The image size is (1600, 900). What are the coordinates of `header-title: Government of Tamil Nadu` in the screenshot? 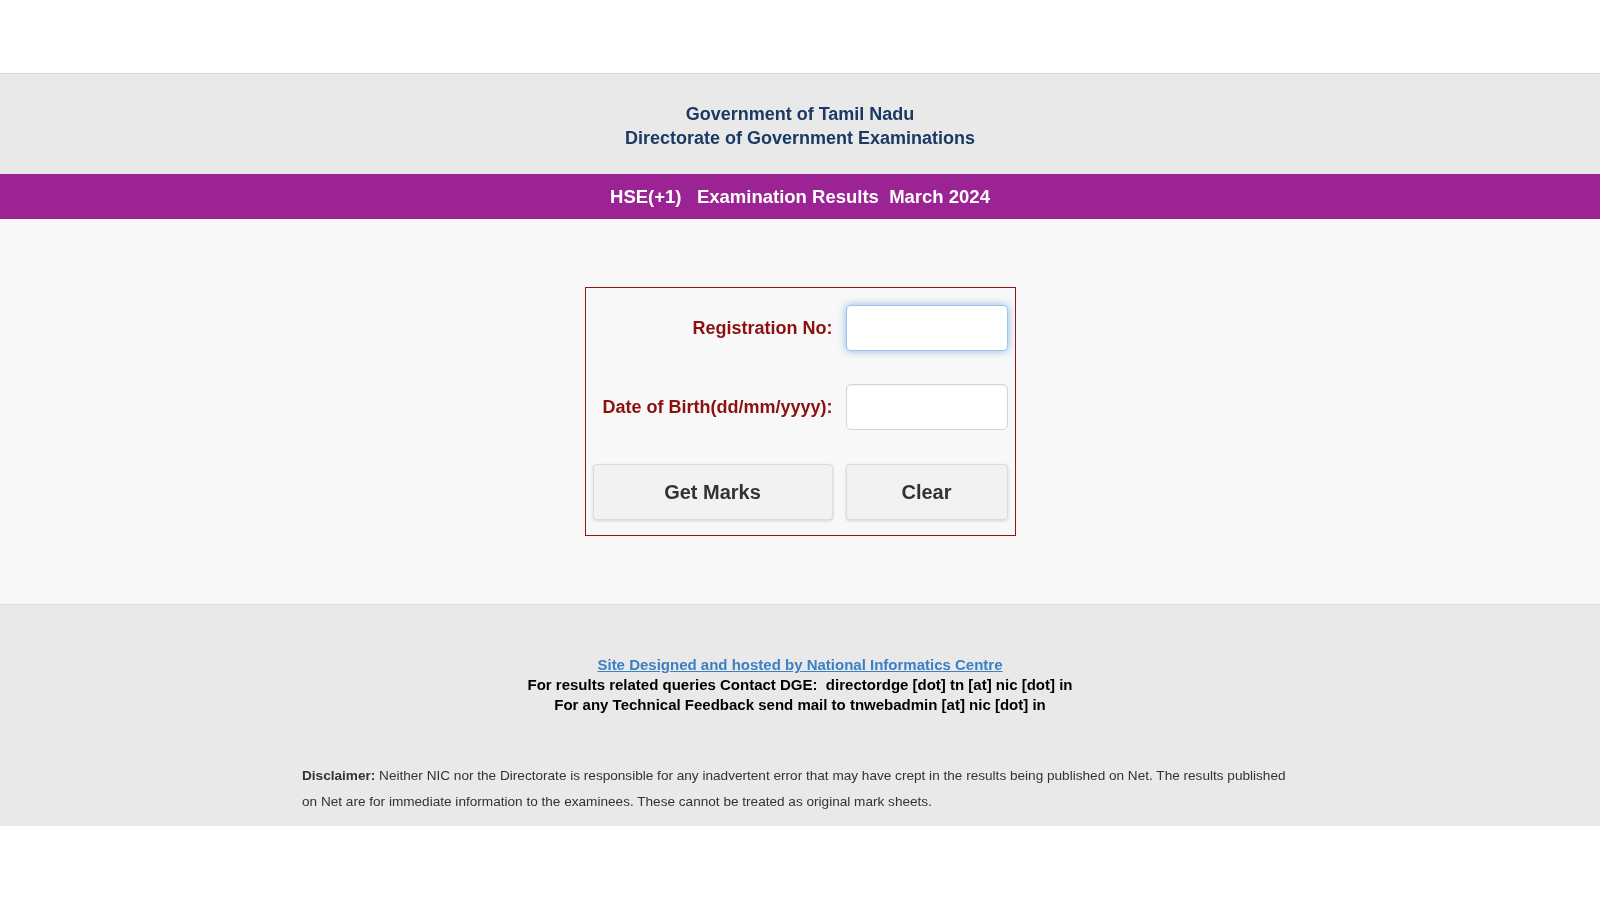 It's located at (800, 114).